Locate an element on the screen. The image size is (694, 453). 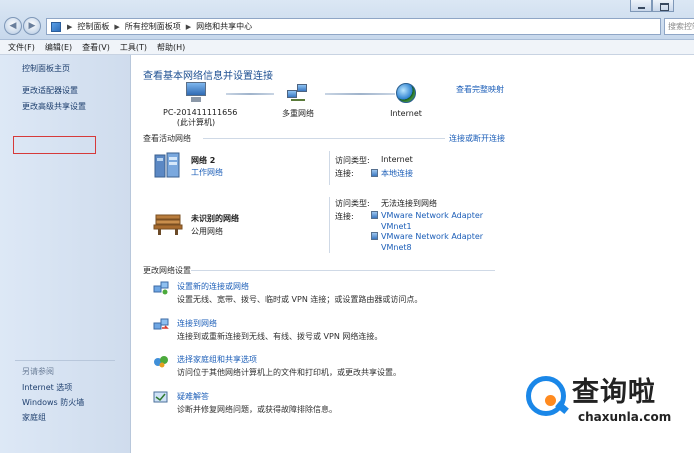
back-arrow-icon: ◀ is located at coordinates (13, 26).